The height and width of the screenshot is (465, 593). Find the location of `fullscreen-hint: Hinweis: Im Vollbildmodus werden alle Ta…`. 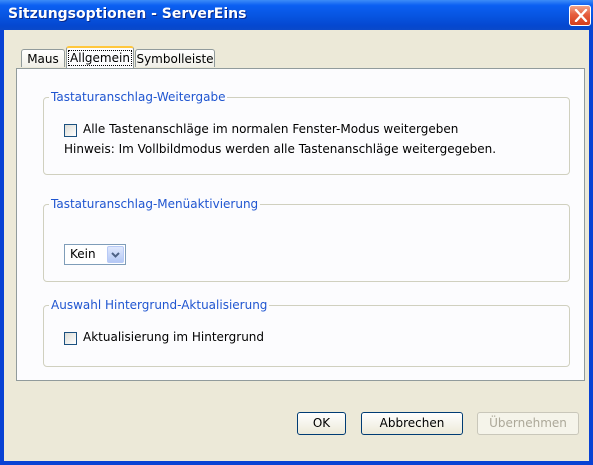

fullscreen-hint: Hinweis: Im Vollbildmodus werden alle Ta… is located at coordinates (280, 149).